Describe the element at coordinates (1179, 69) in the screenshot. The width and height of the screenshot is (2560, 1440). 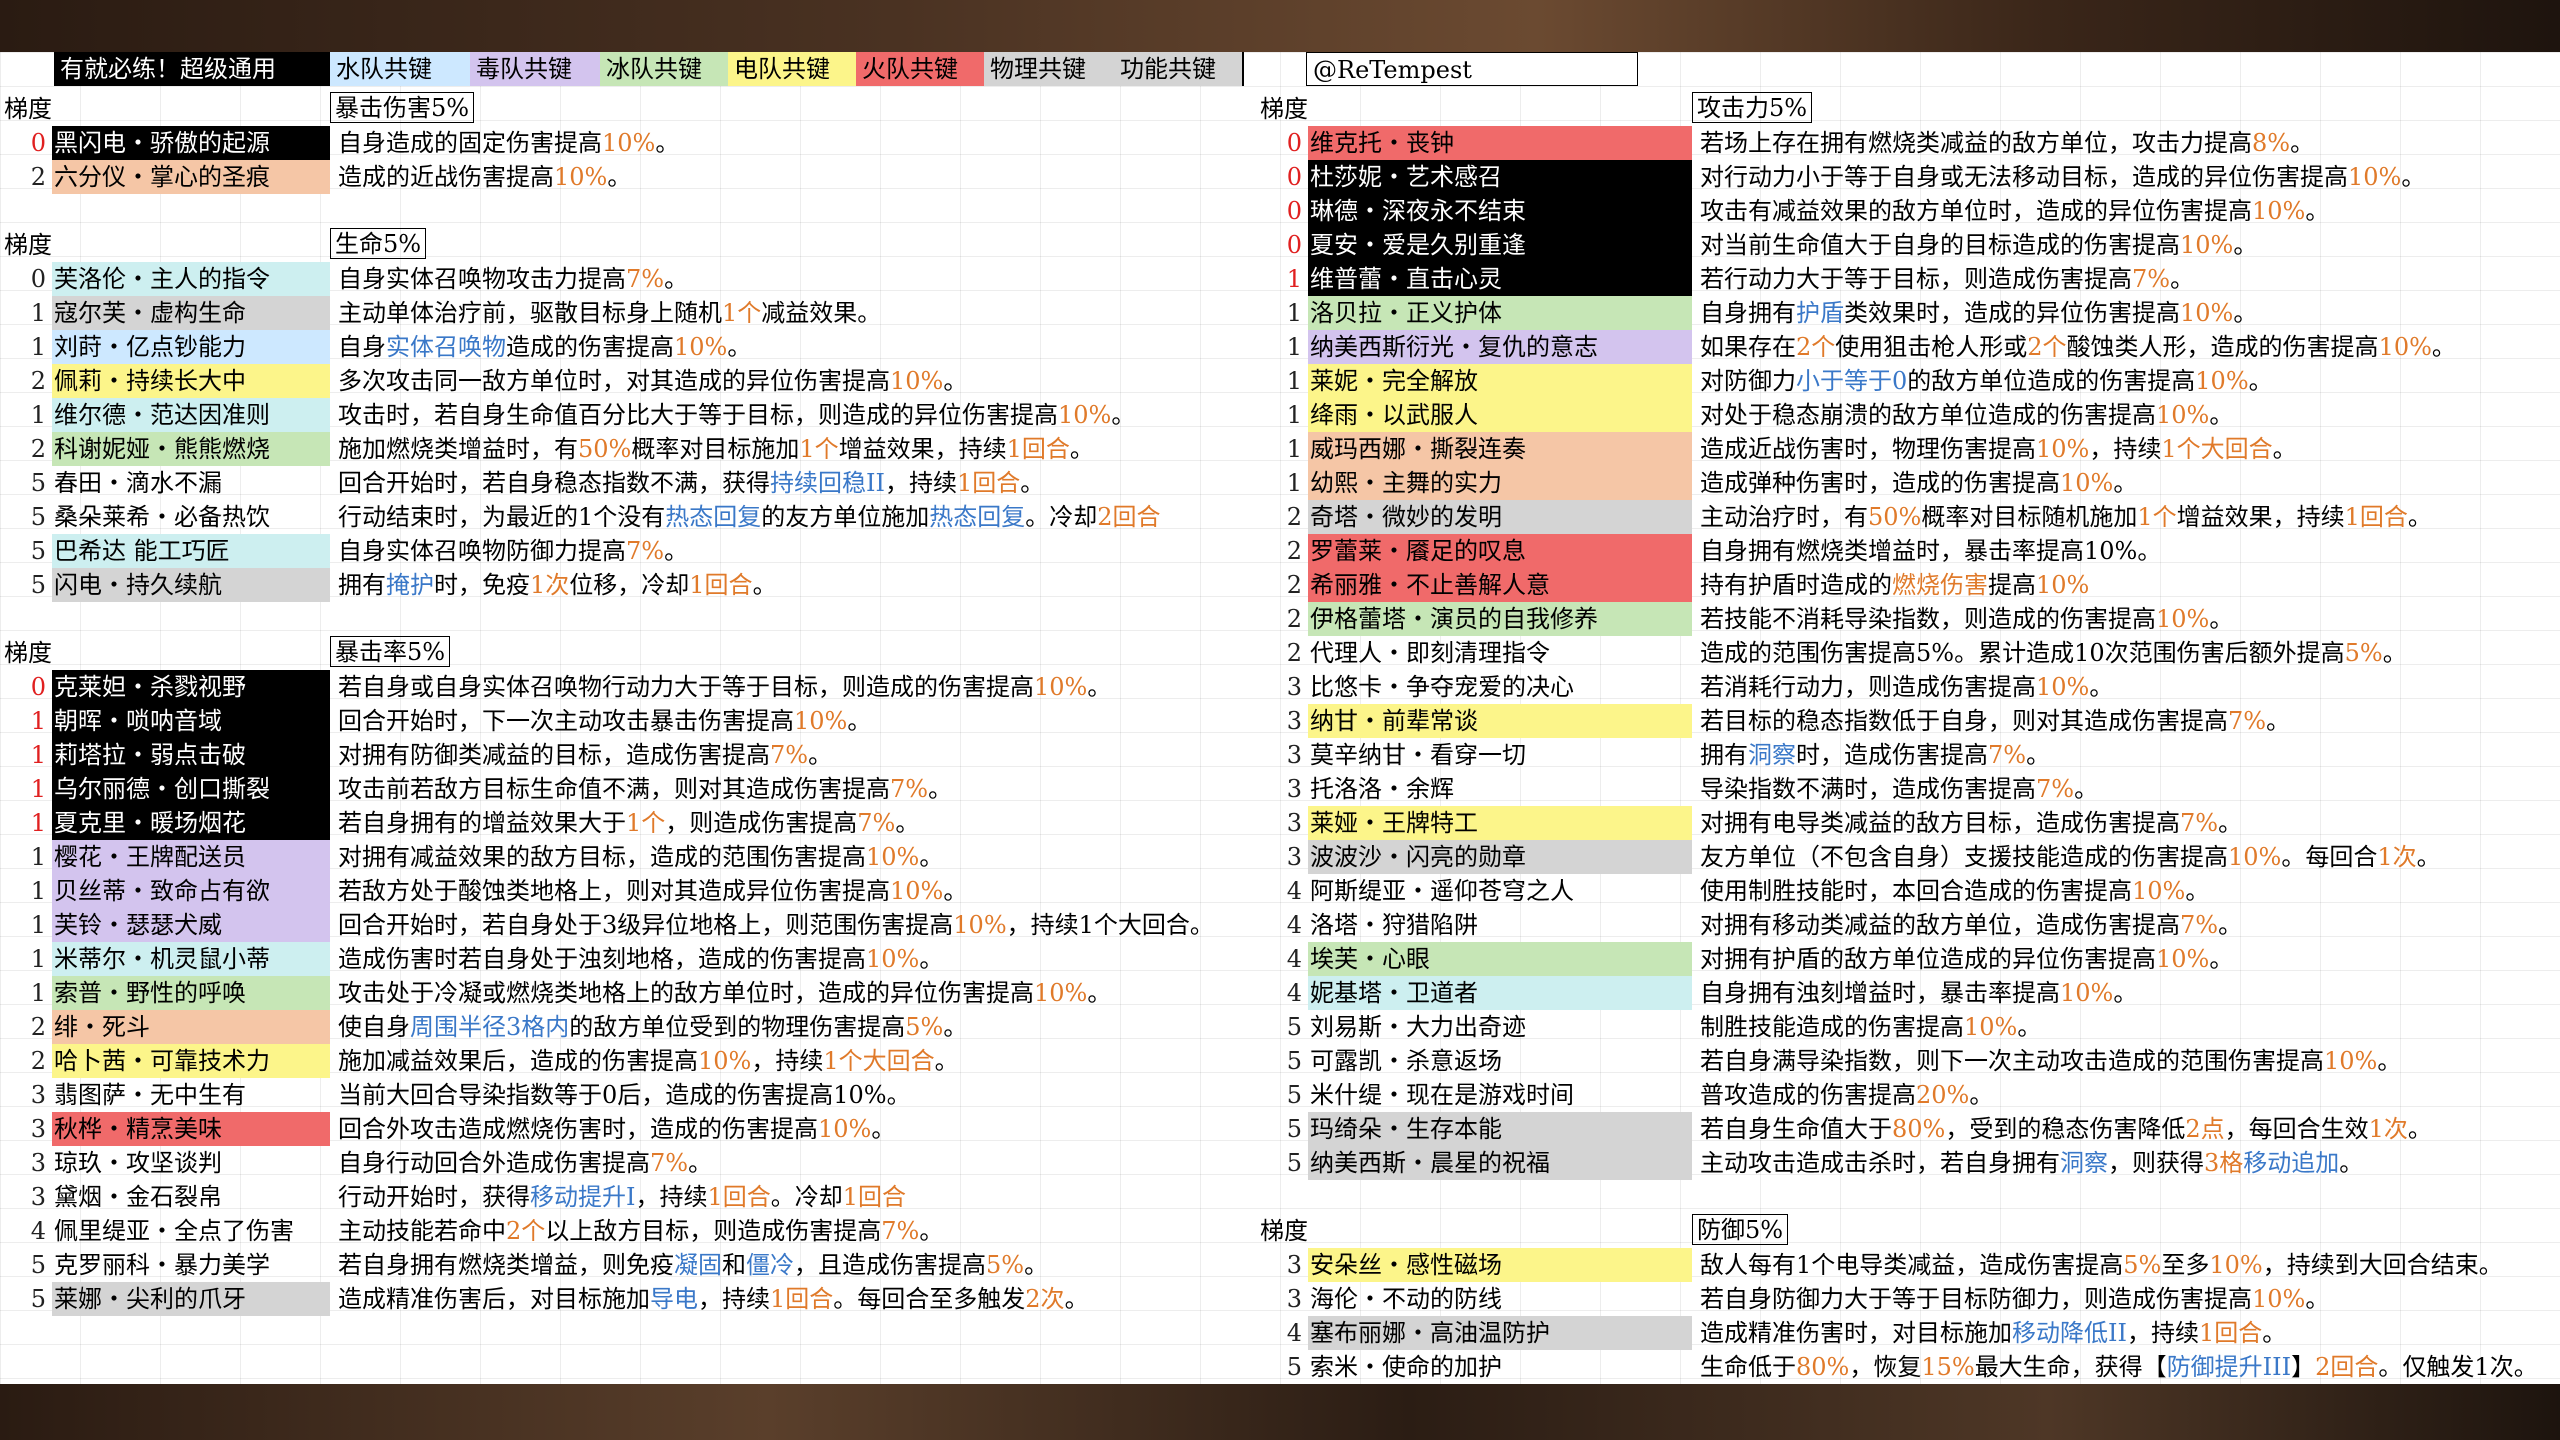
I see `legend-function: 功能共键` at that location.